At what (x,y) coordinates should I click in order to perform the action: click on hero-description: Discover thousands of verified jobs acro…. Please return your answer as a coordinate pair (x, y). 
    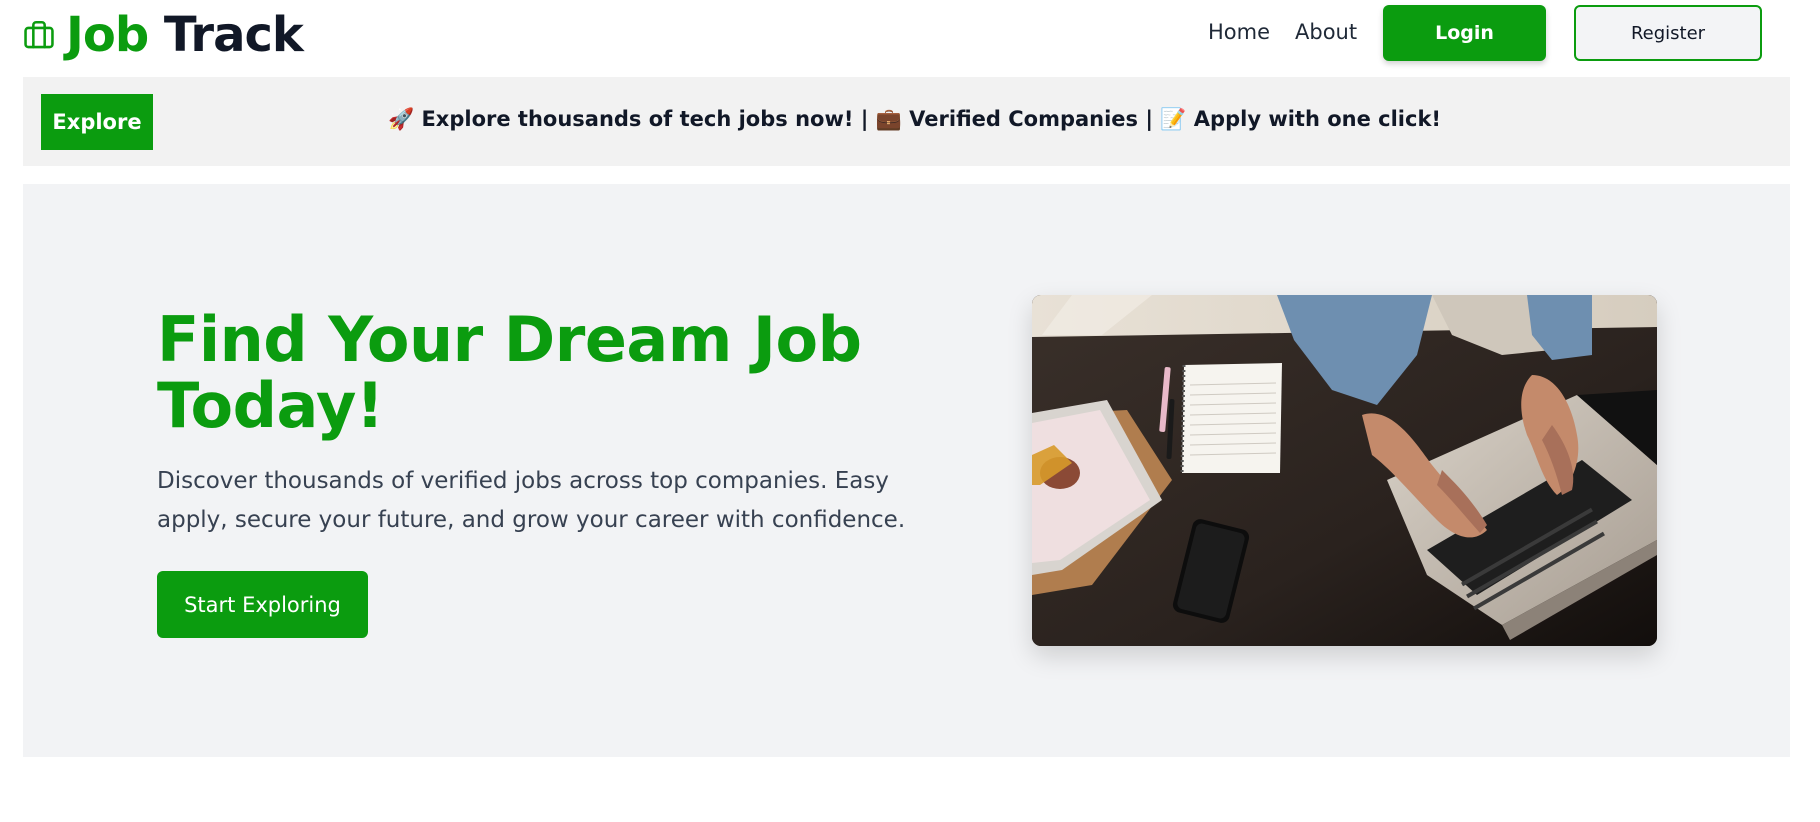
    Looking at the image, I should click on (531, 500).